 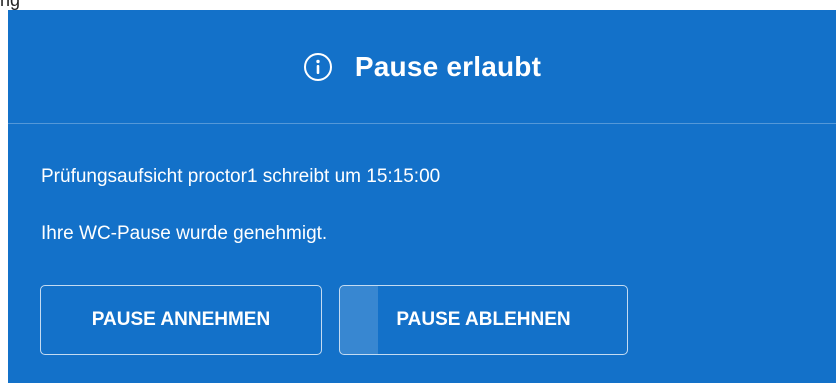 I want to click on approval-message: Ihre WC-Pause wurde genehmigt., so click(x=184, y=233).